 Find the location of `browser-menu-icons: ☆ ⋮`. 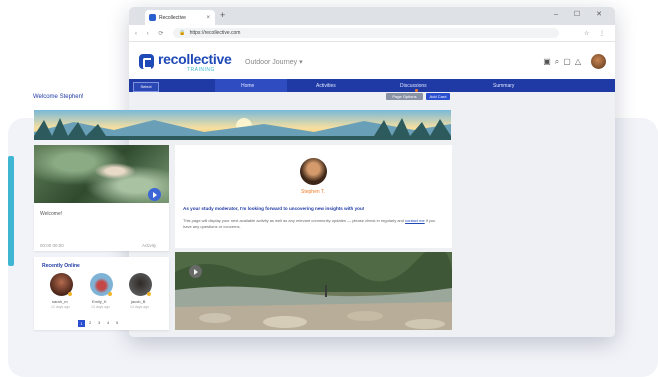

browser-menu-icons: ☆ ⋮ is located at coordinates (596, 33).